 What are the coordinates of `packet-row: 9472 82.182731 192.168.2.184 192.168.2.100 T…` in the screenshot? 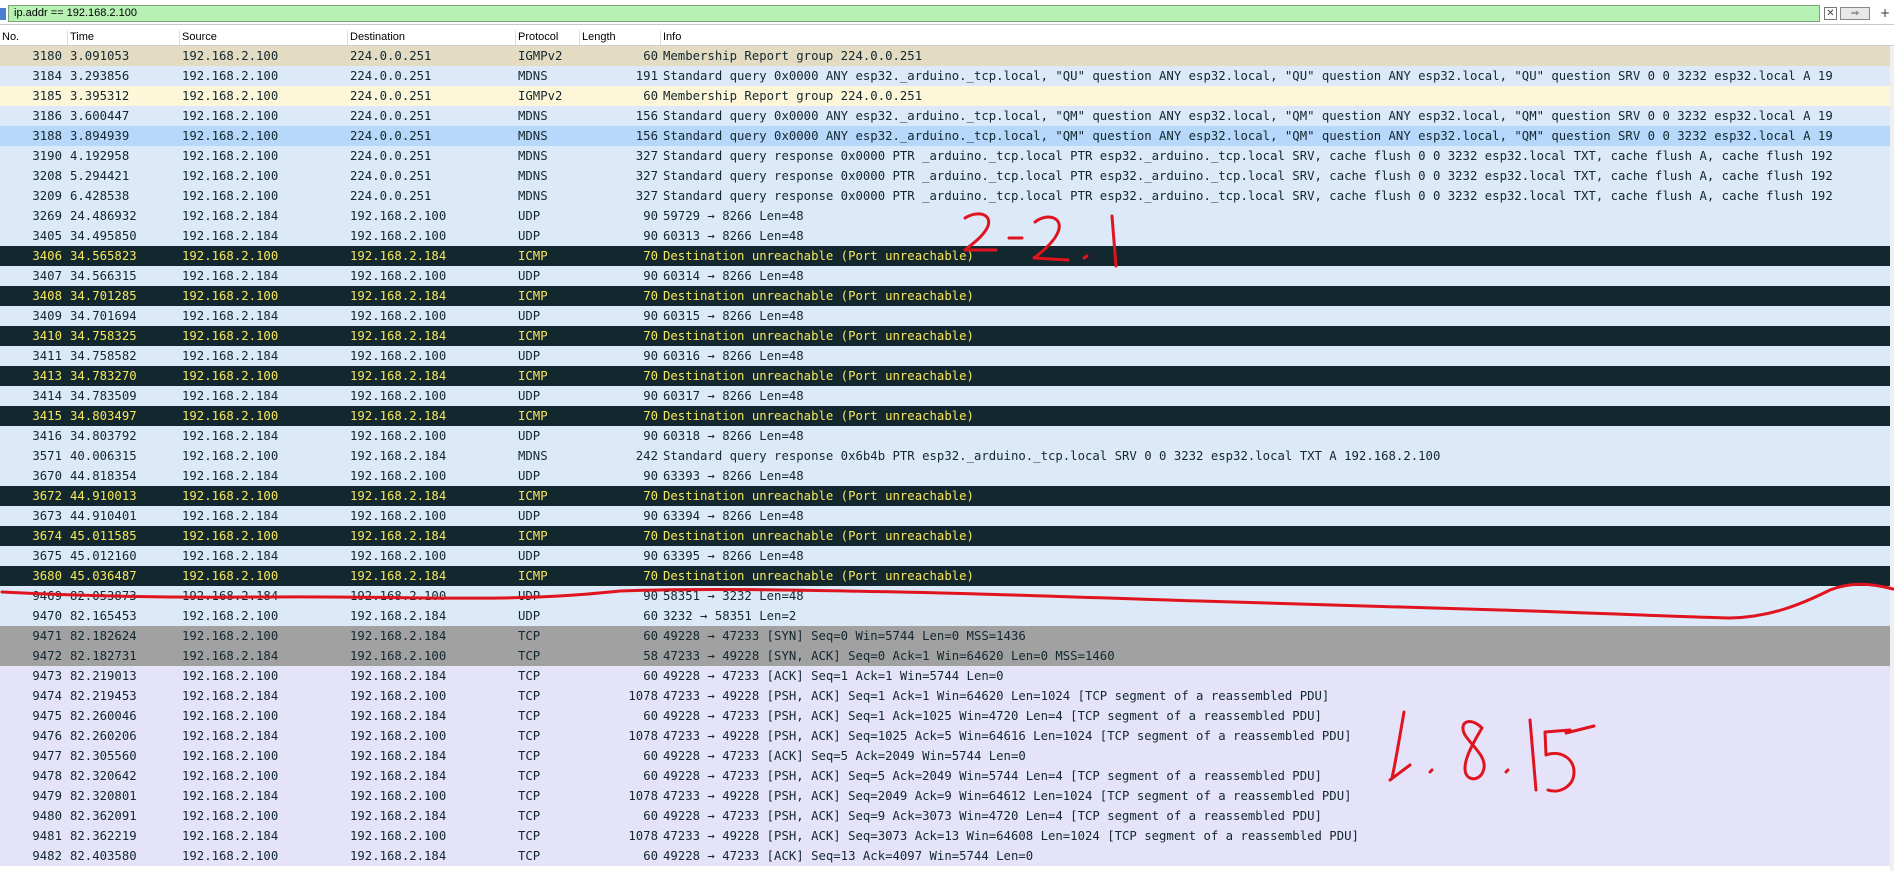 It's located at (947, 656).